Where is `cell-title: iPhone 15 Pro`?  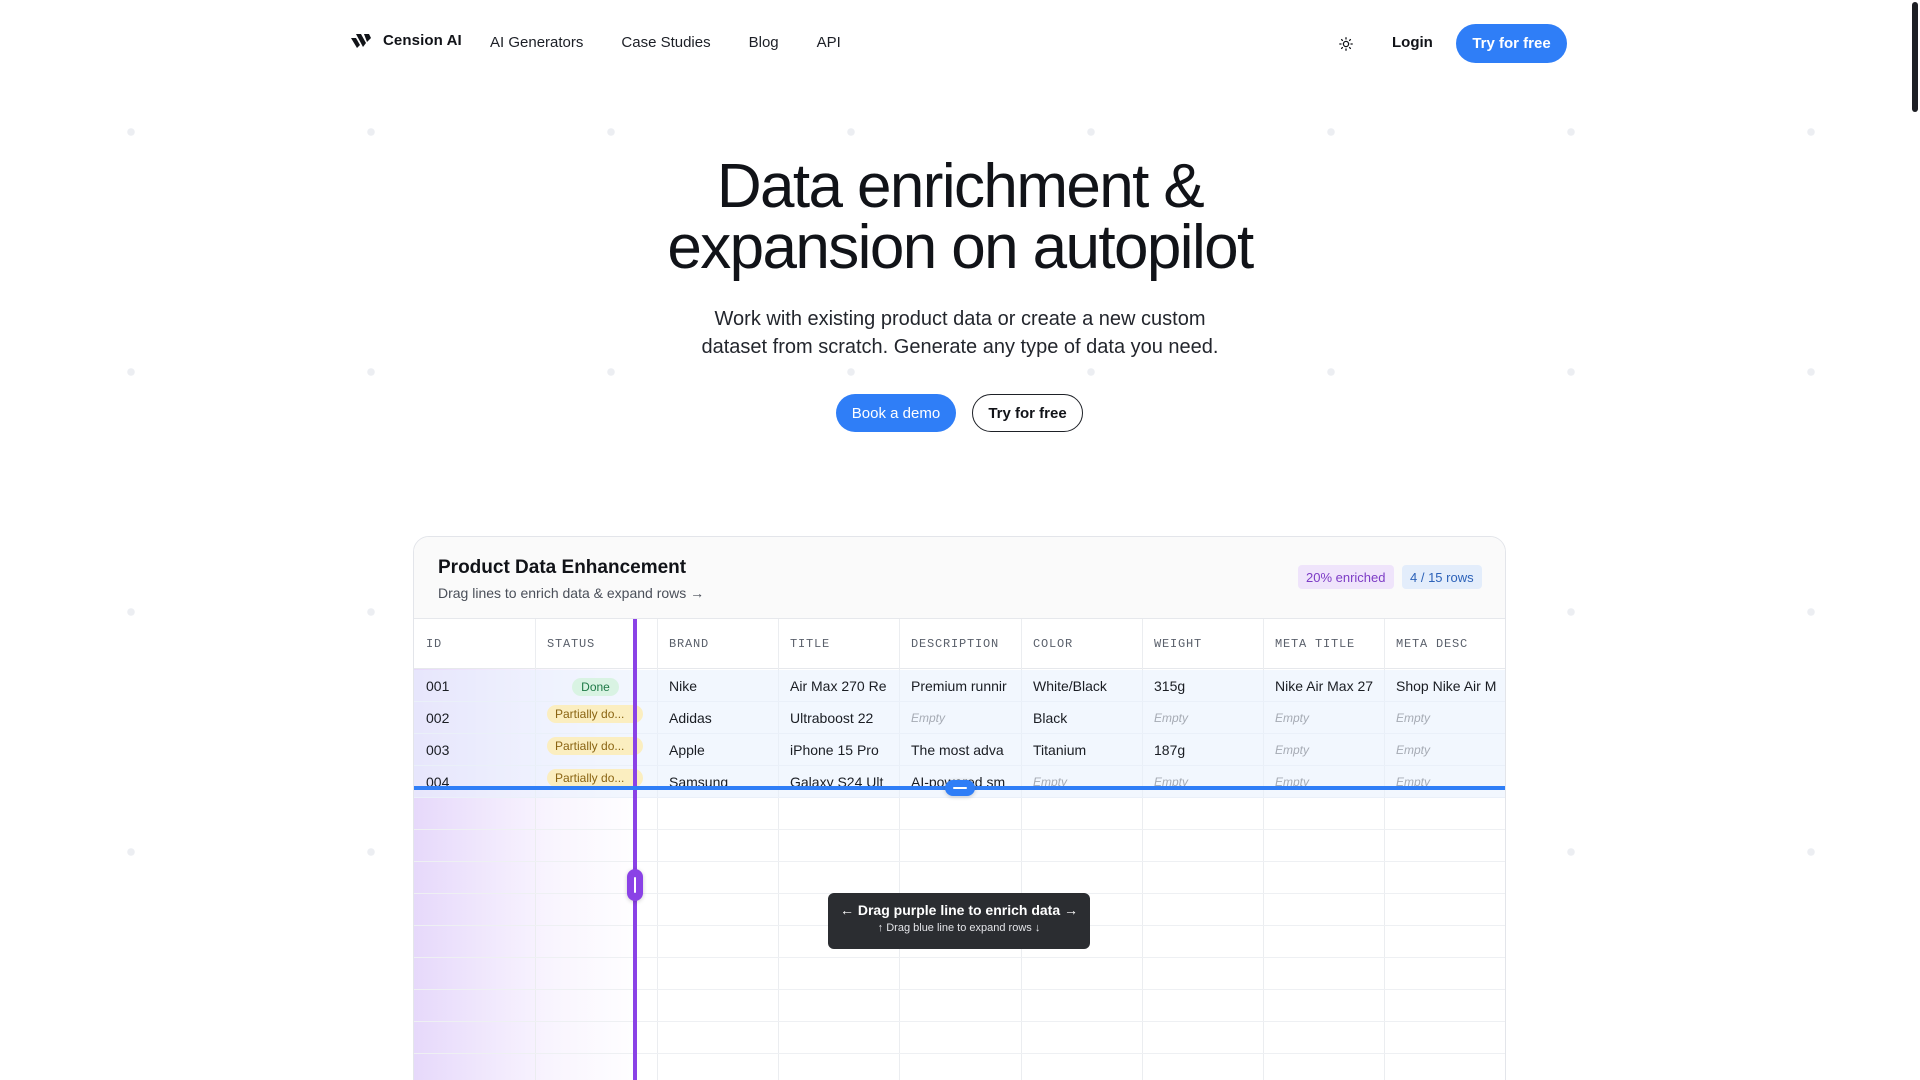 cell-title: iPhone 15 Pro is located at coordinates (834, 750).